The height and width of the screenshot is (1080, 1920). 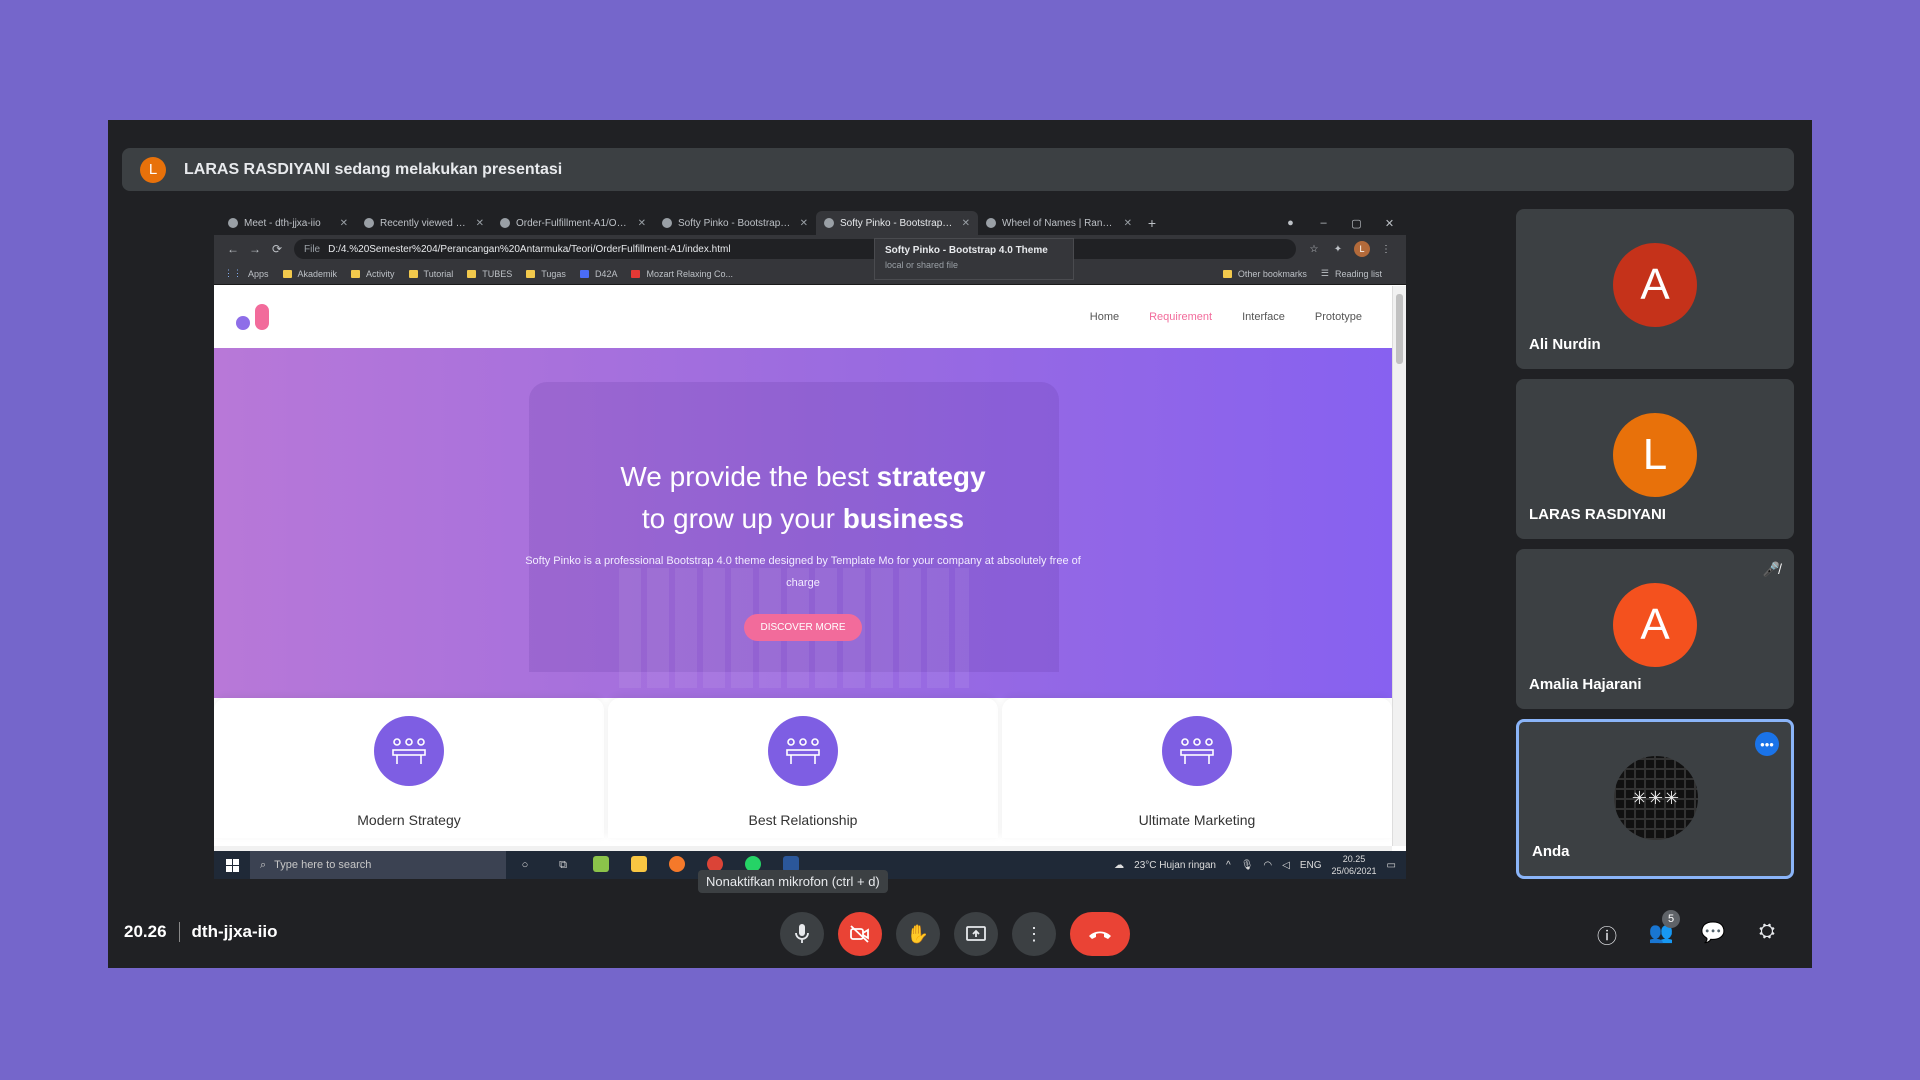 What do you see at coordinates (1264, 274) in the screenshot?
I see `bookmark-other: Other bookmarks` at bounding box center [1264, 274].